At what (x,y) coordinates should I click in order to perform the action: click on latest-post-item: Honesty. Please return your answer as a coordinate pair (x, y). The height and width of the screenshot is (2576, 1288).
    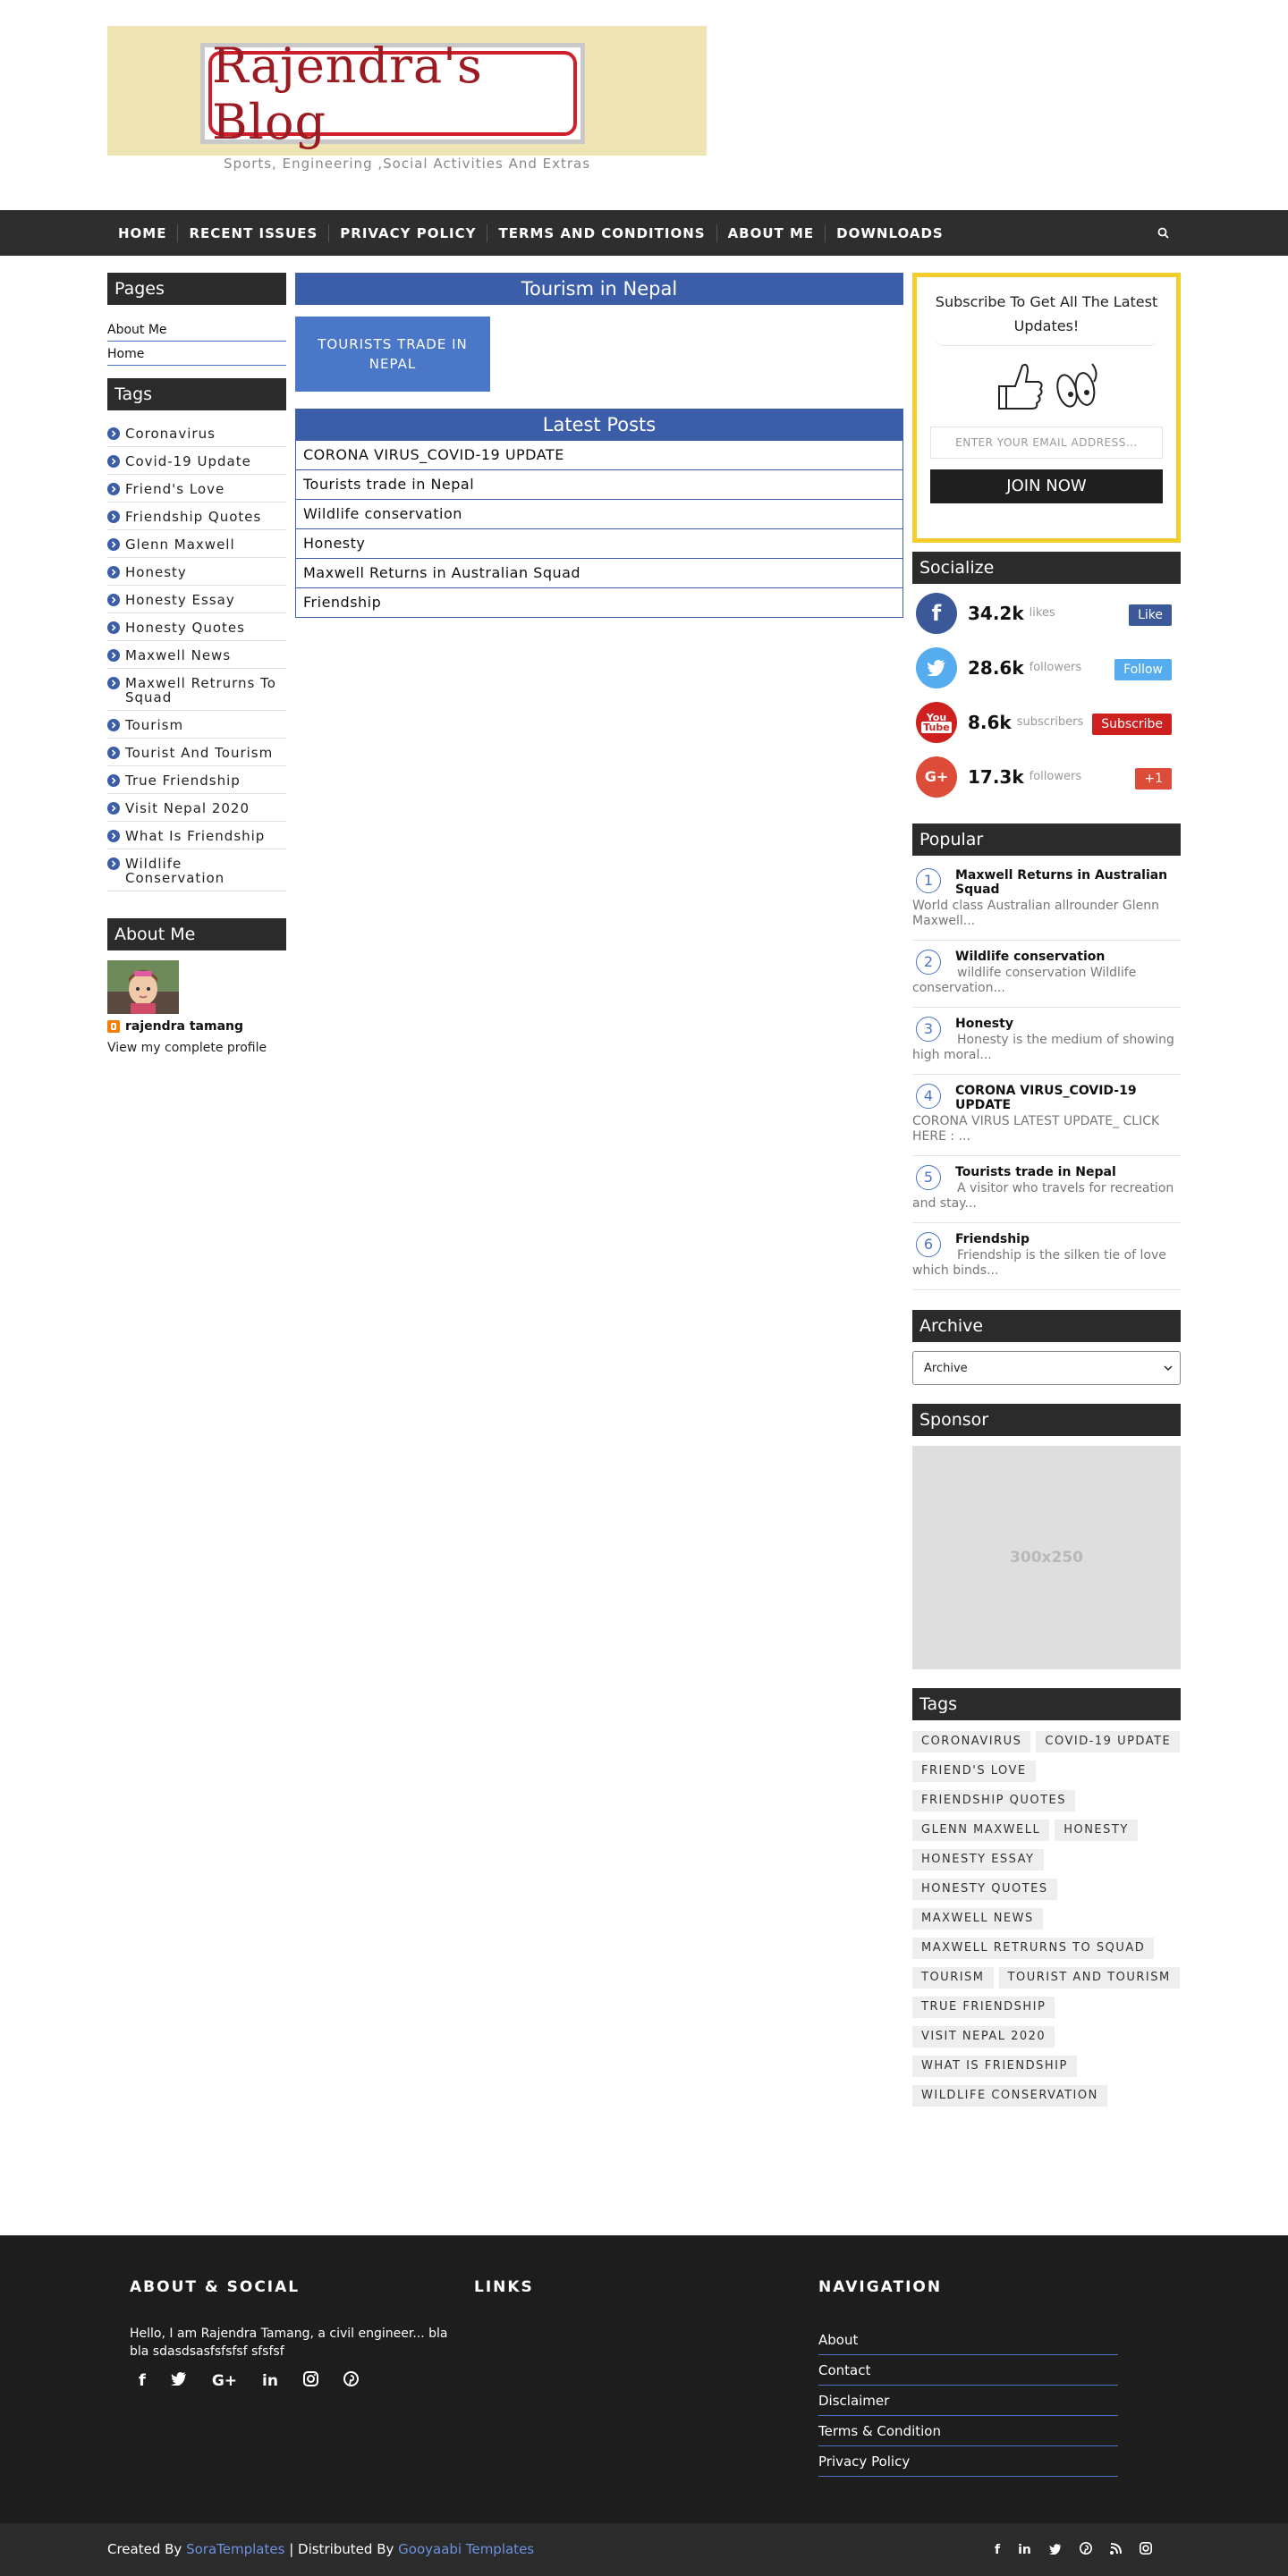
    Looking at the image, I should click on (599, 544).